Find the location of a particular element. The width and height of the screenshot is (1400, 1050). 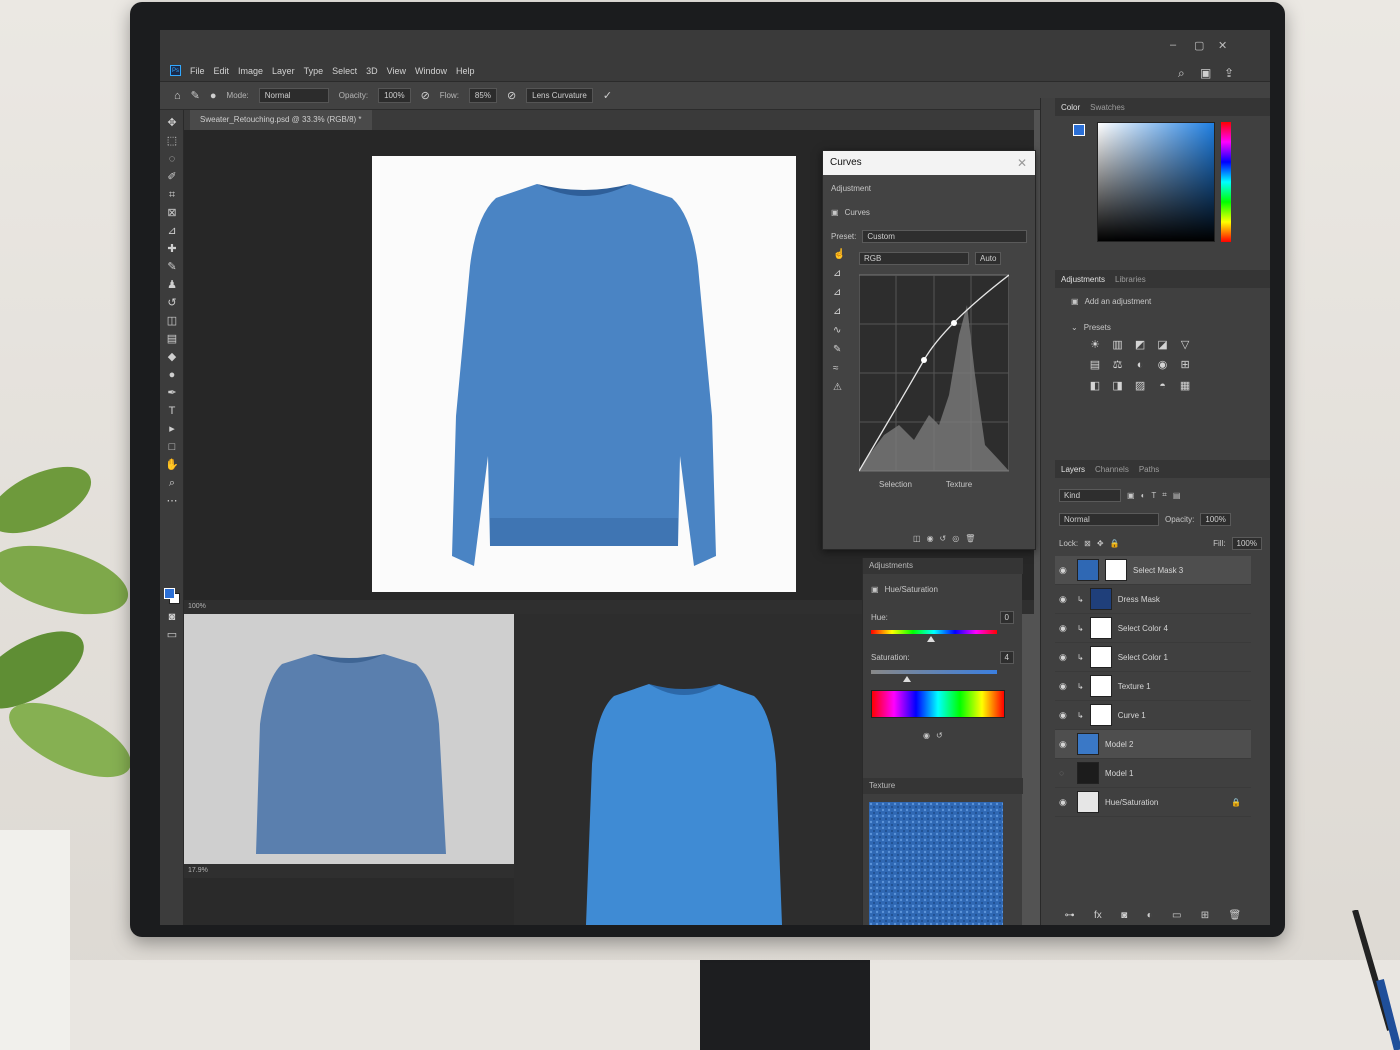

hue-value: 0 is located at coordinates (1006, 617).